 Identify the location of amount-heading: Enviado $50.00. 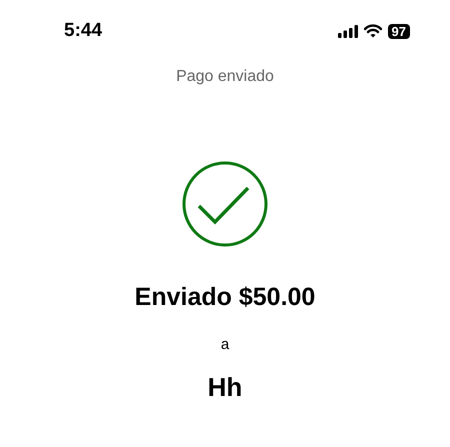
(225, 297).